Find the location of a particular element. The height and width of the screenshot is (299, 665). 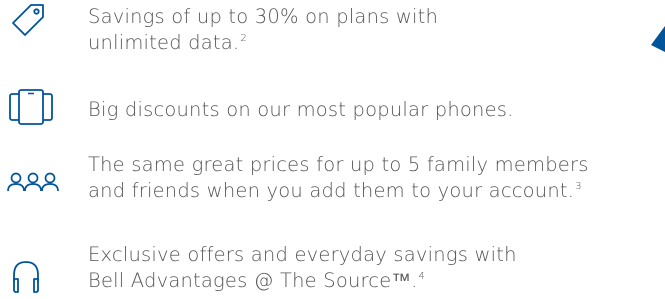

headphones-icon is located at coordinates (26, 277).